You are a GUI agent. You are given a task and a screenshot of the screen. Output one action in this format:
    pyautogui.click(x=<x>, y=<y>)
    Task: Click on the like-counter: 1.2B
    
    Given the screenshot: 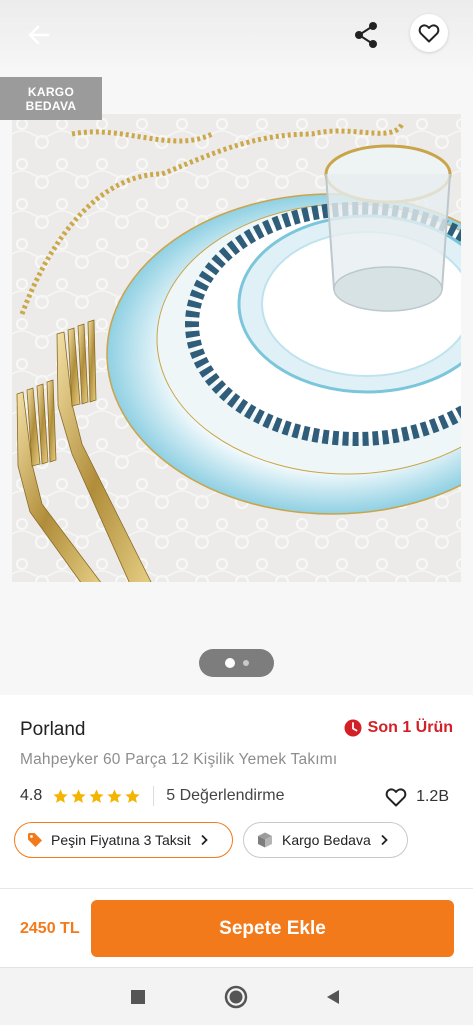 What is the action you would take?
    pyautogui.click(x=416, y=797)
    